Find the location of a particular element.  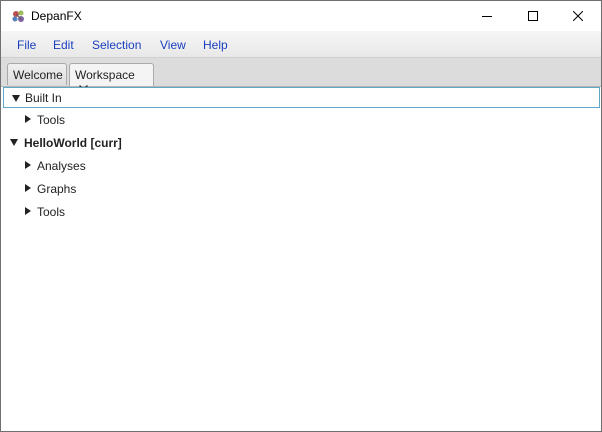

close-window-button is located at coordinates (578, 16).